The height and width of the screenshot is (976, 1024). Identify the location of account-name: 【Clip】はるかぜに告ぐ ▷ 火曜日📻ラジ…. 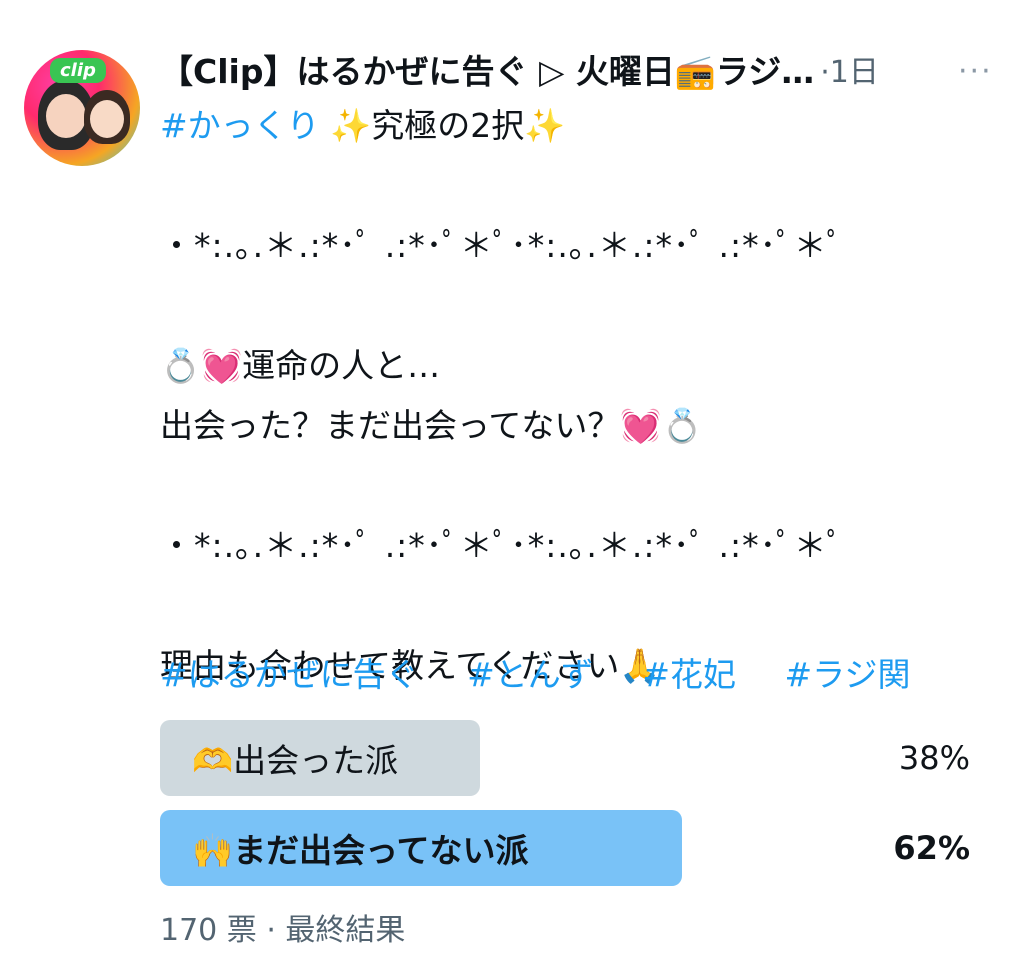
(487, 69).